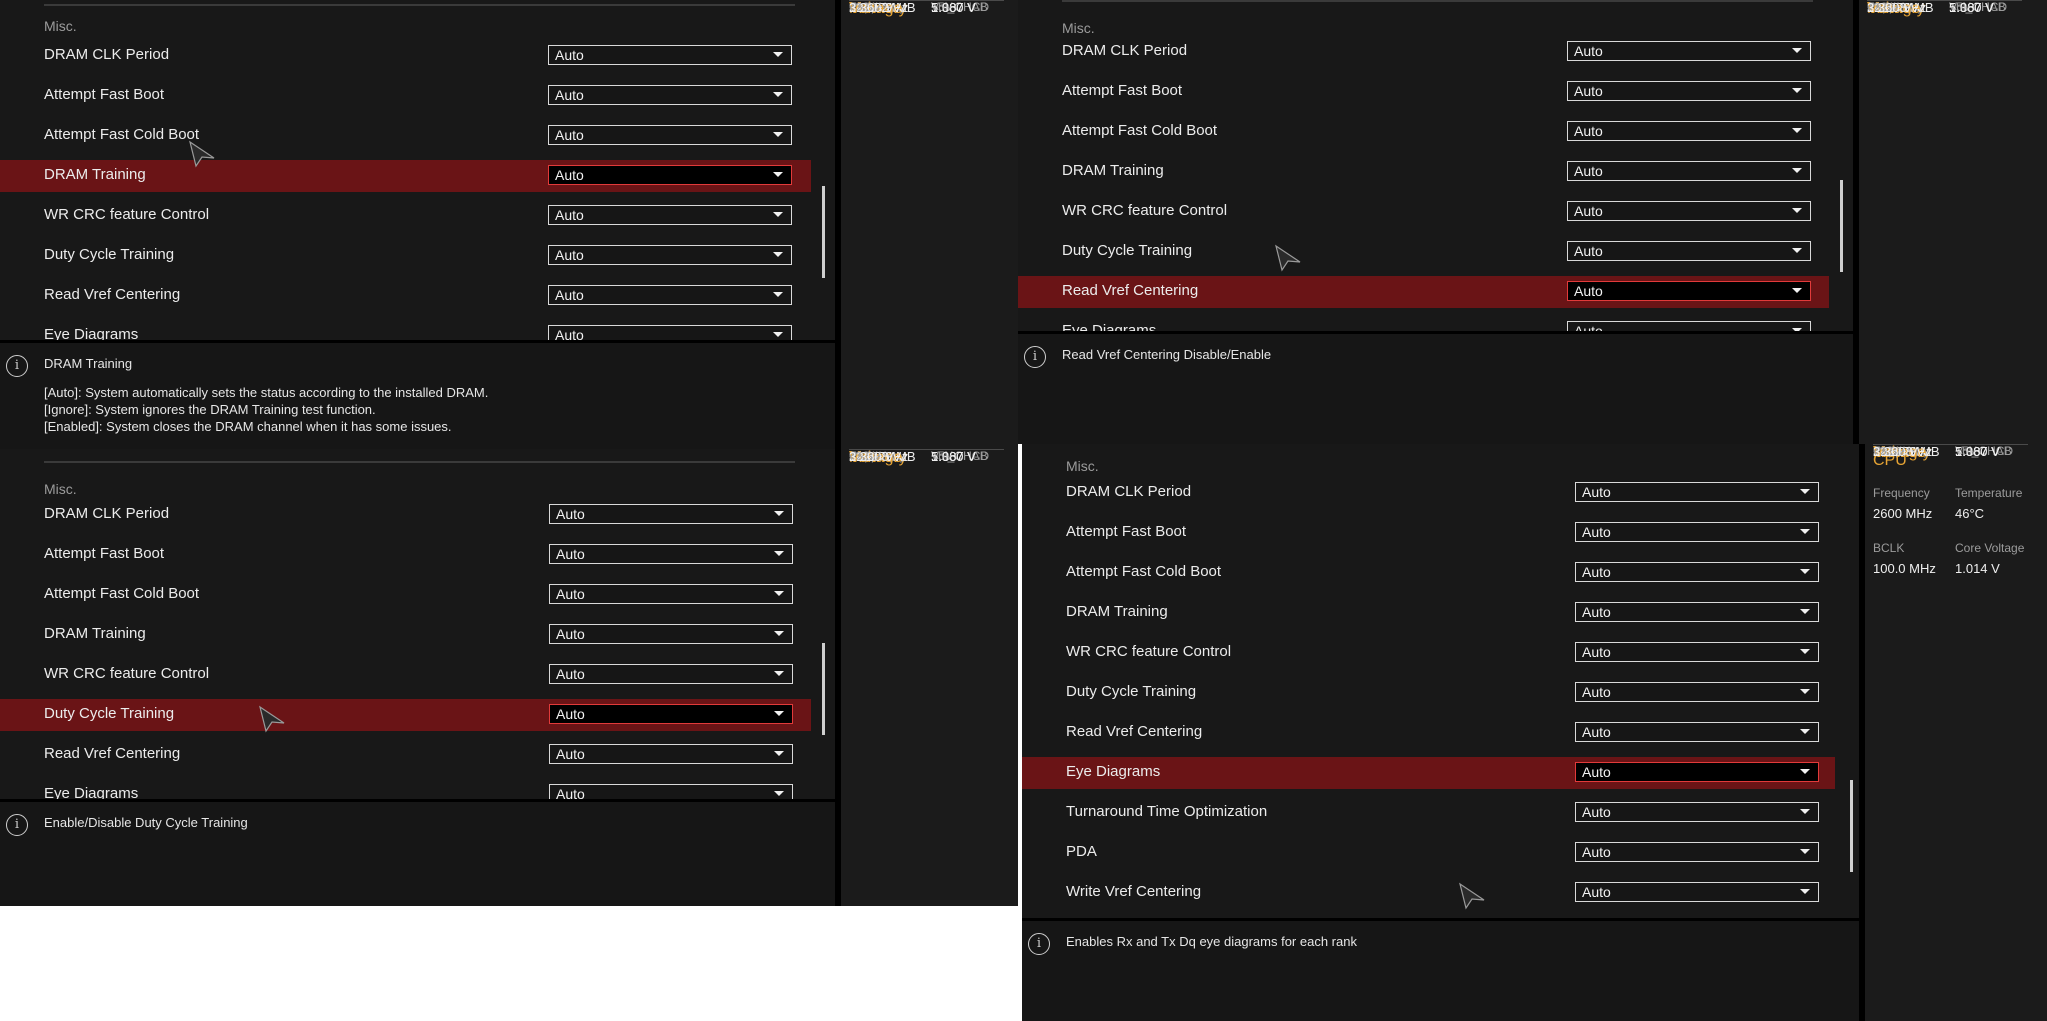  Describe the element at coordinates (1428, 813) in the screenshot. I see `setting-row: Turnaround Time Optimization Auto` at that location.